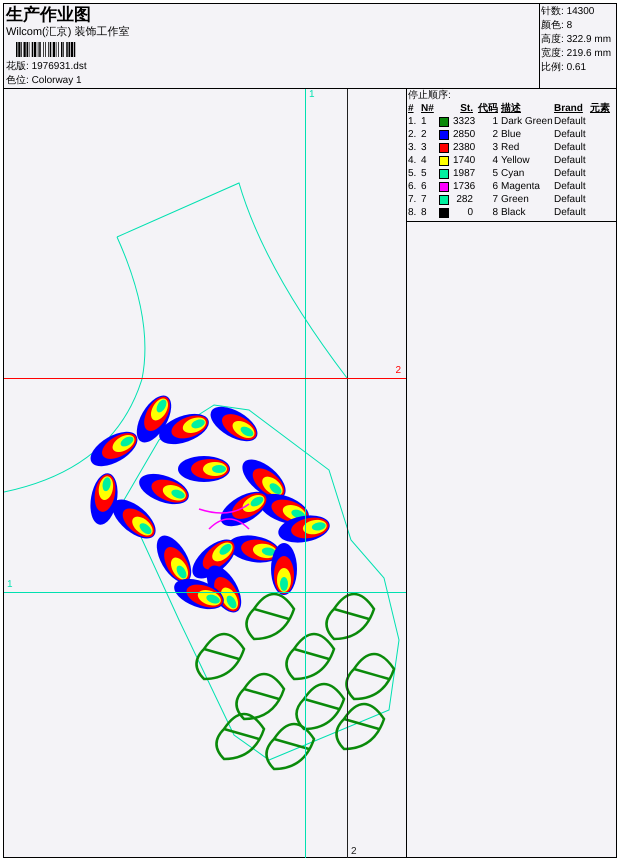 The width and height of the screenshot is (620, 861). Describe the element at coordinates (463, 186) in the screenshot. I see `table-cell: 1736` at that location.